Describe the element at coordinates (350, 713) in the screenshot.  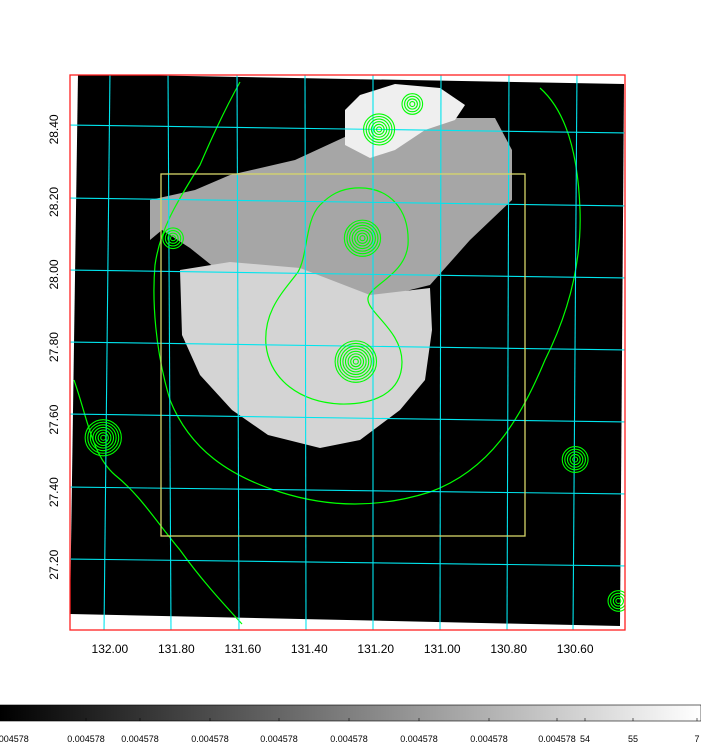
I see `colorbar-bar` at that location.